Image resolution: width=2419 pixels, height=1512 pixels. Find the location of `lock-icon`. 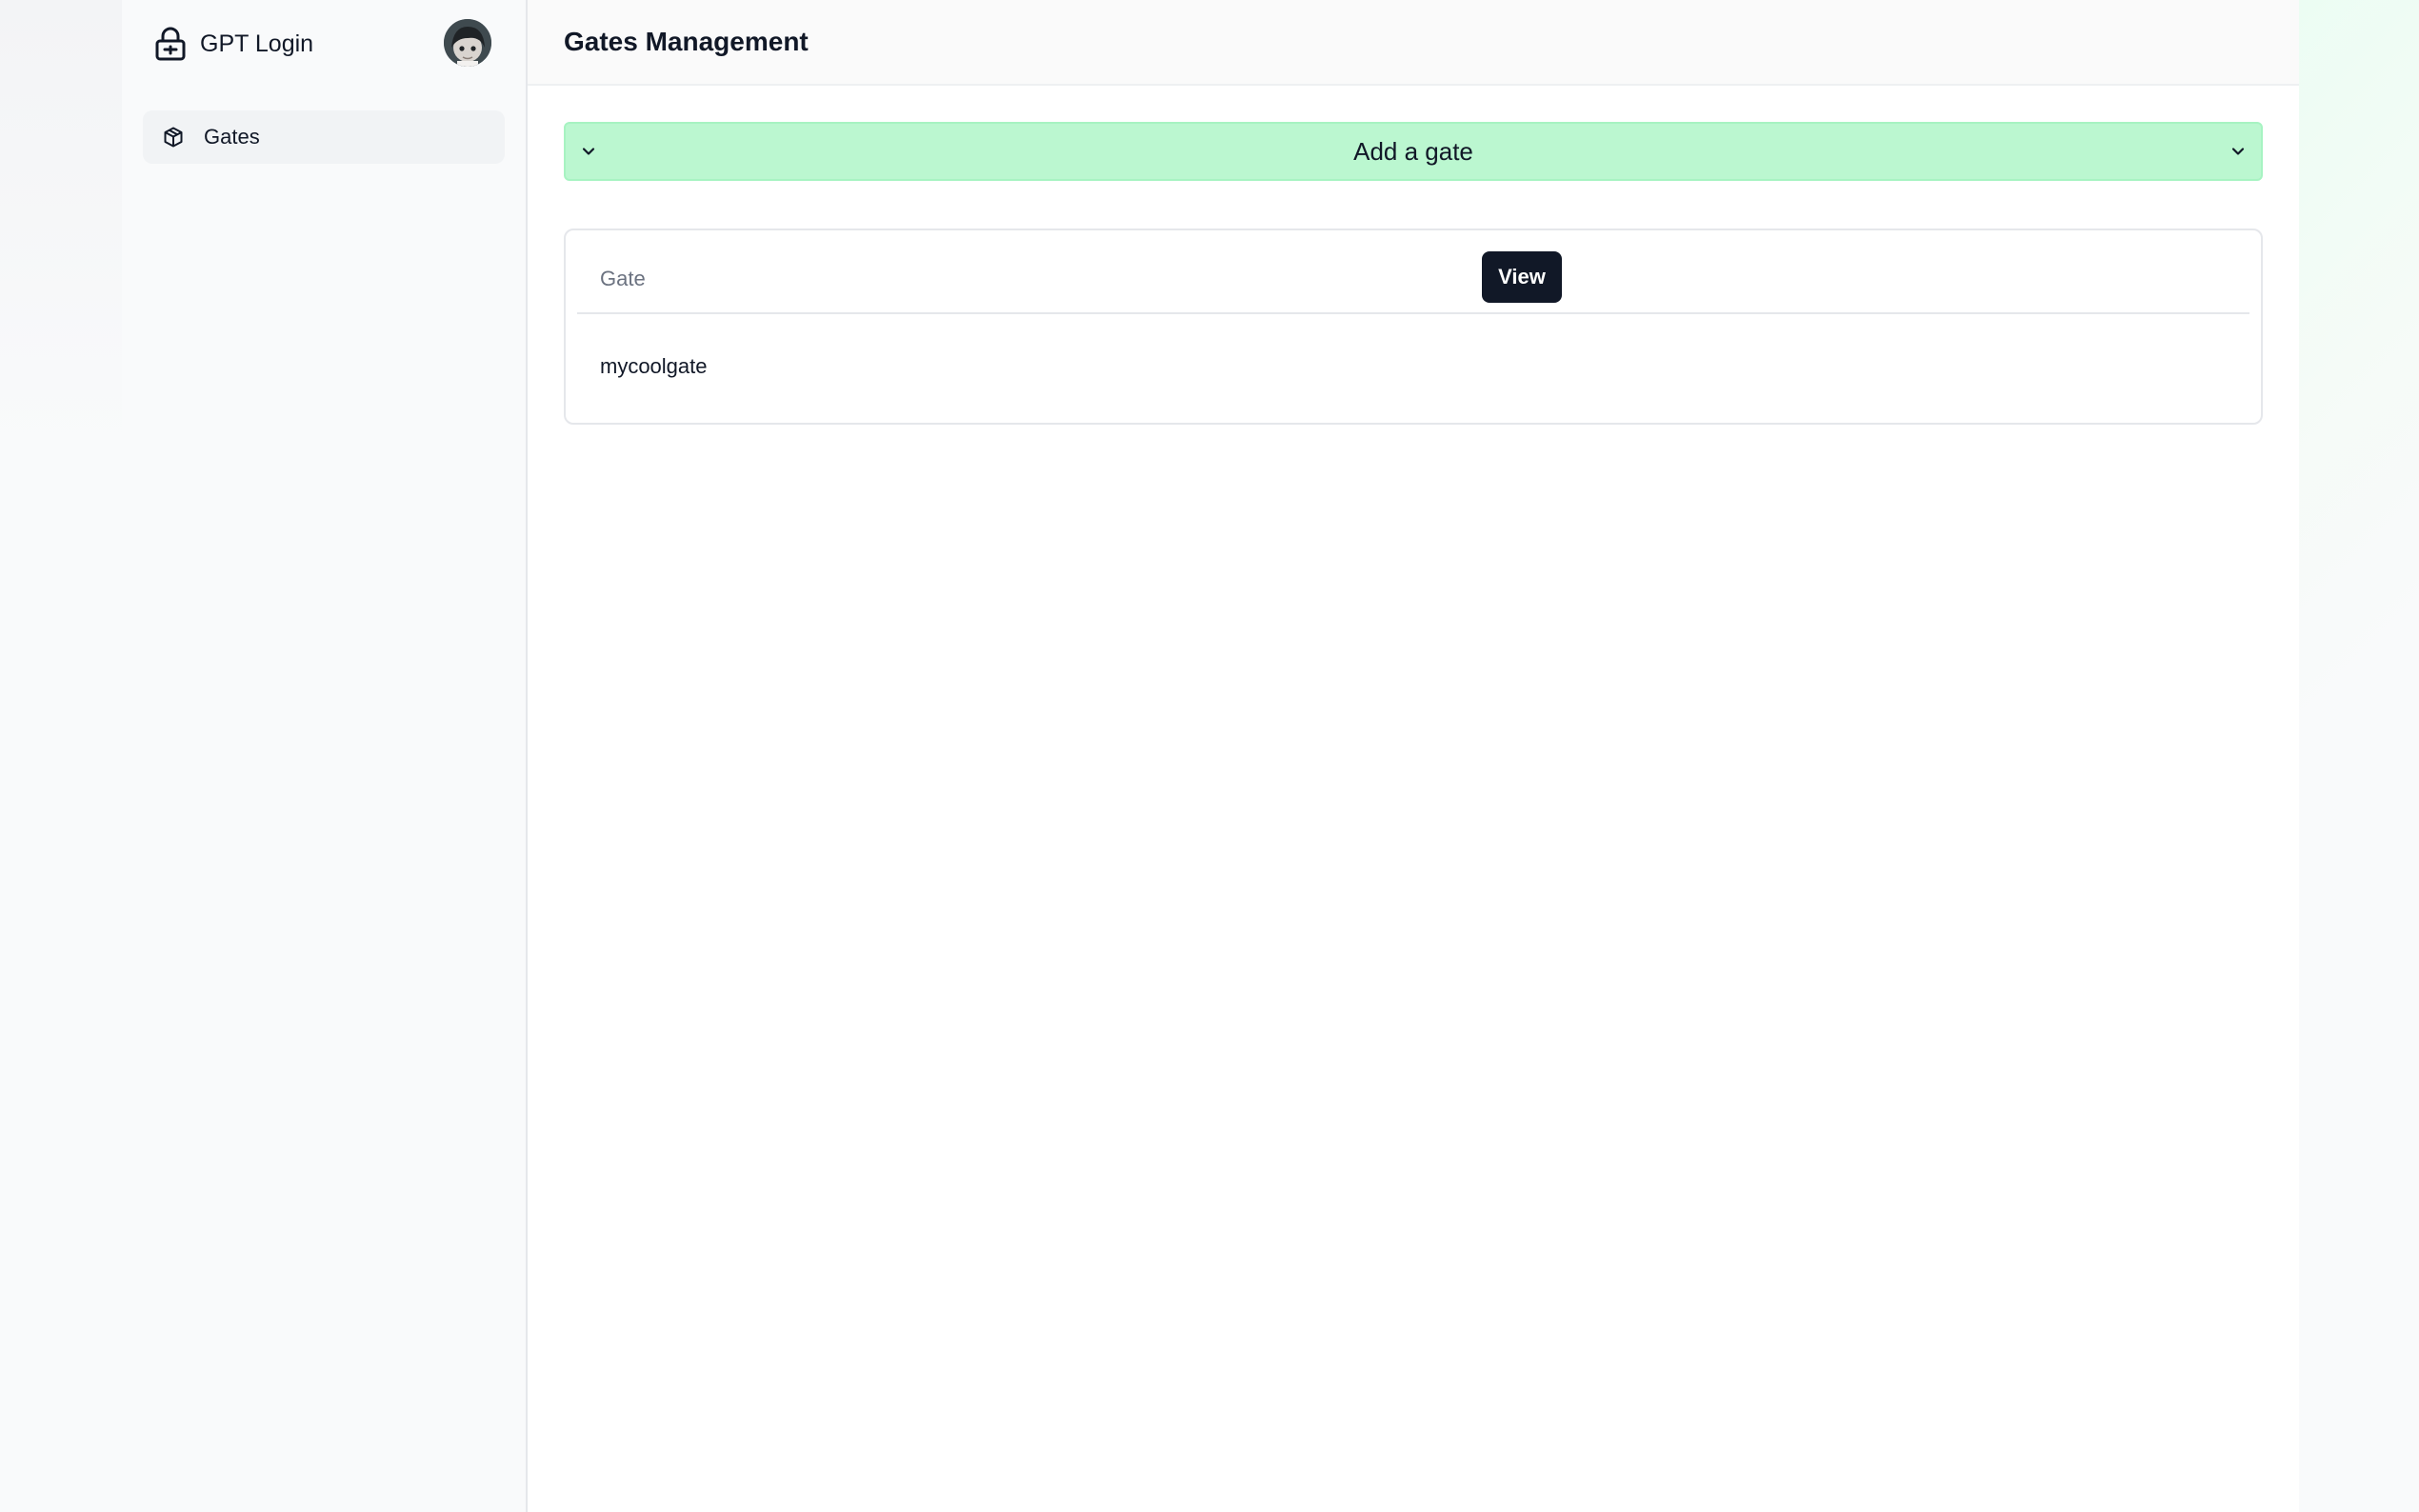

lock-icon is located at coordinates (170, 44).